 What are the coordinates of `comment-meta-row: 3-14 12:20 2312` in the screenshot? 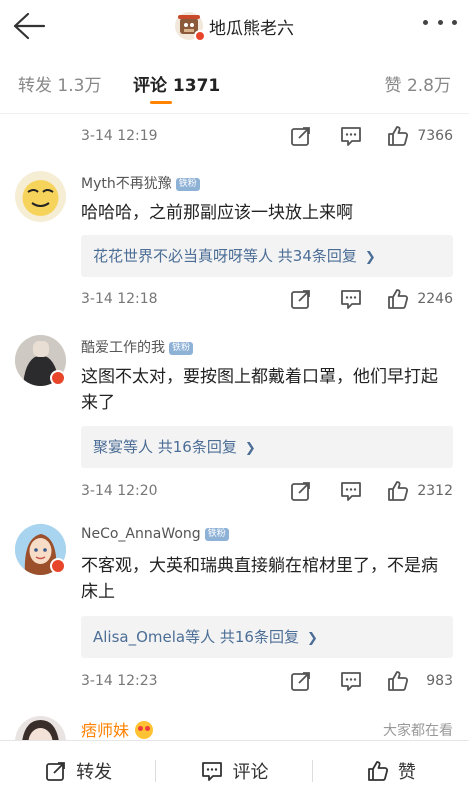 It's located at (267, 492).